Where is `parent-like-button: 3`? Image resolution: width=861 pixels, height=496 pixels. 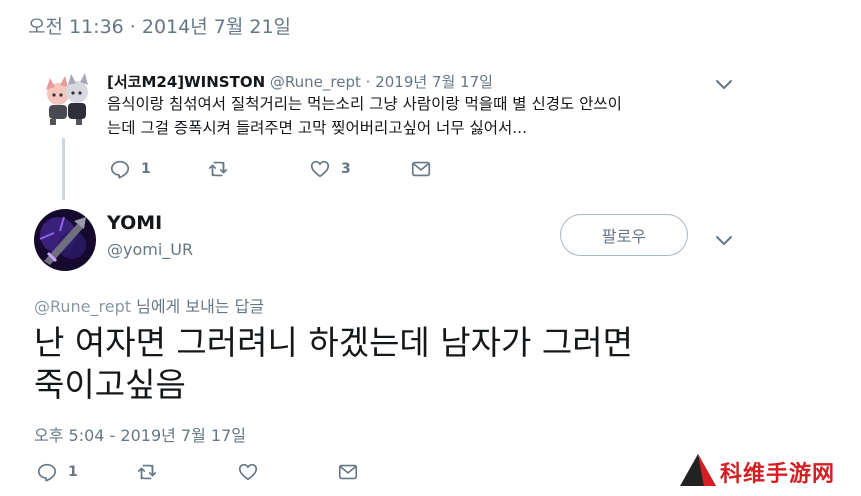
parent-like-button: 3 is located at coordinates (330, 169).